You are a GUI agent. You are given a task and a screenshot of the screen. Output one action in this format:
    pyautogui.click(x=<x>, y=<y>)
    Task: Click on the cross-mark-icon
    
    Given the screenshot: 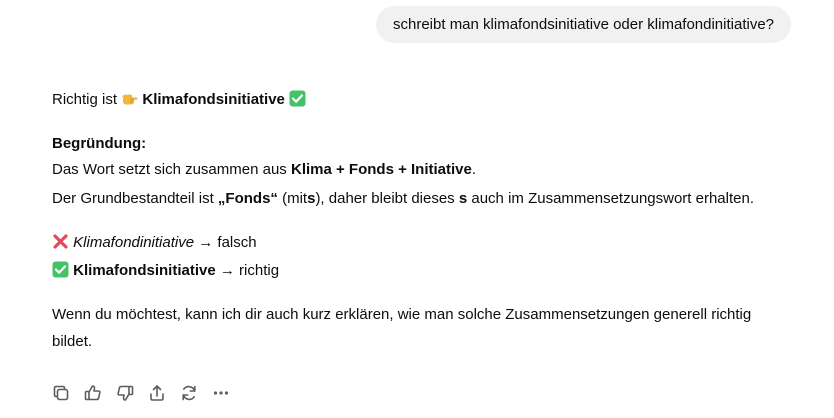 What is the action you would take?
    pyautogui.click(x=60, y=241)
    